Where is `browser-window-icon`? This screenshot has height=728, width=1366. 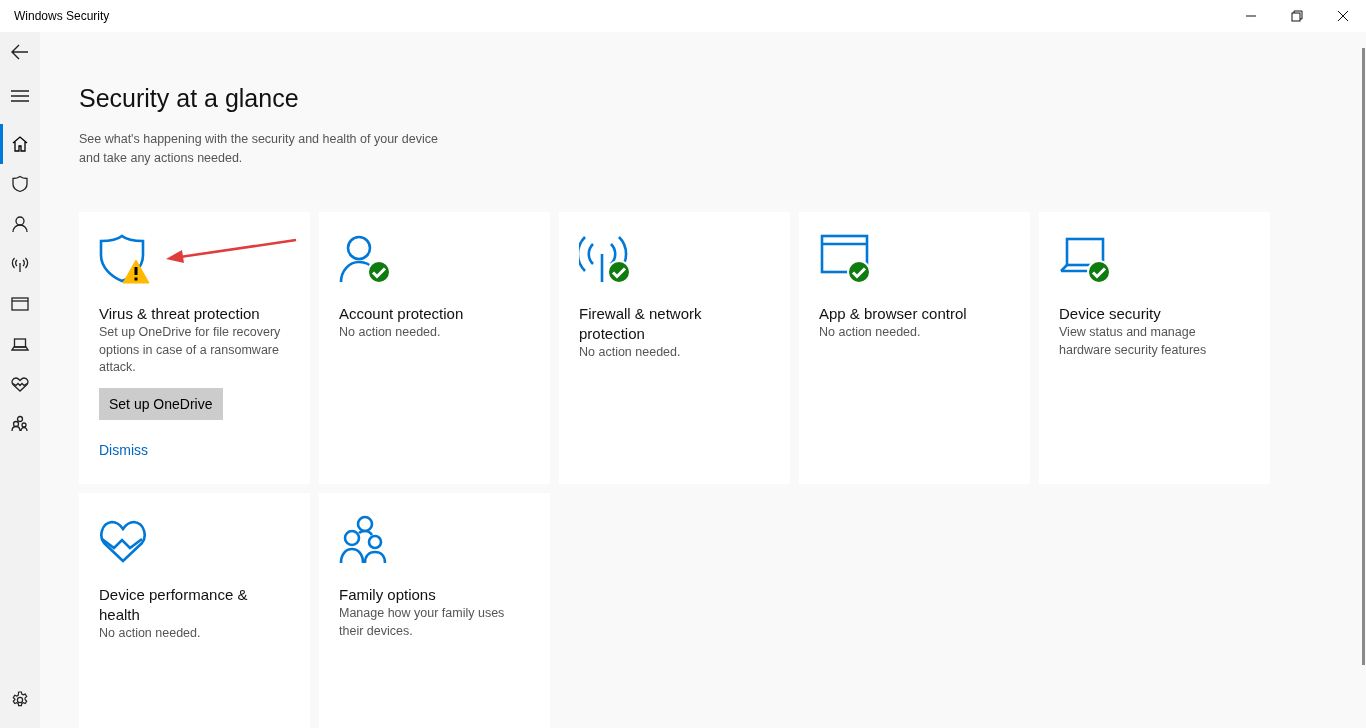
browser-window-icon is located at coordinates (20, 304).